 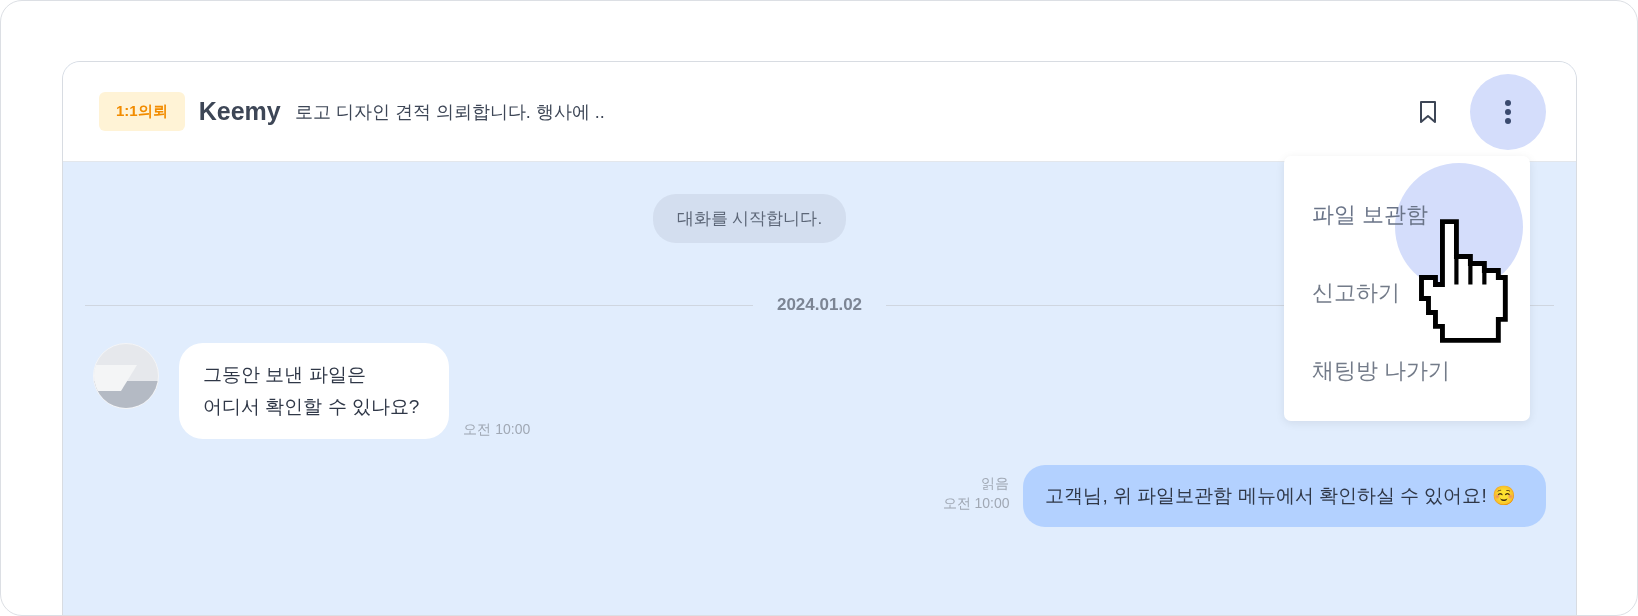 I want to click on read-status: 읽음, so click(x=995, y=484).